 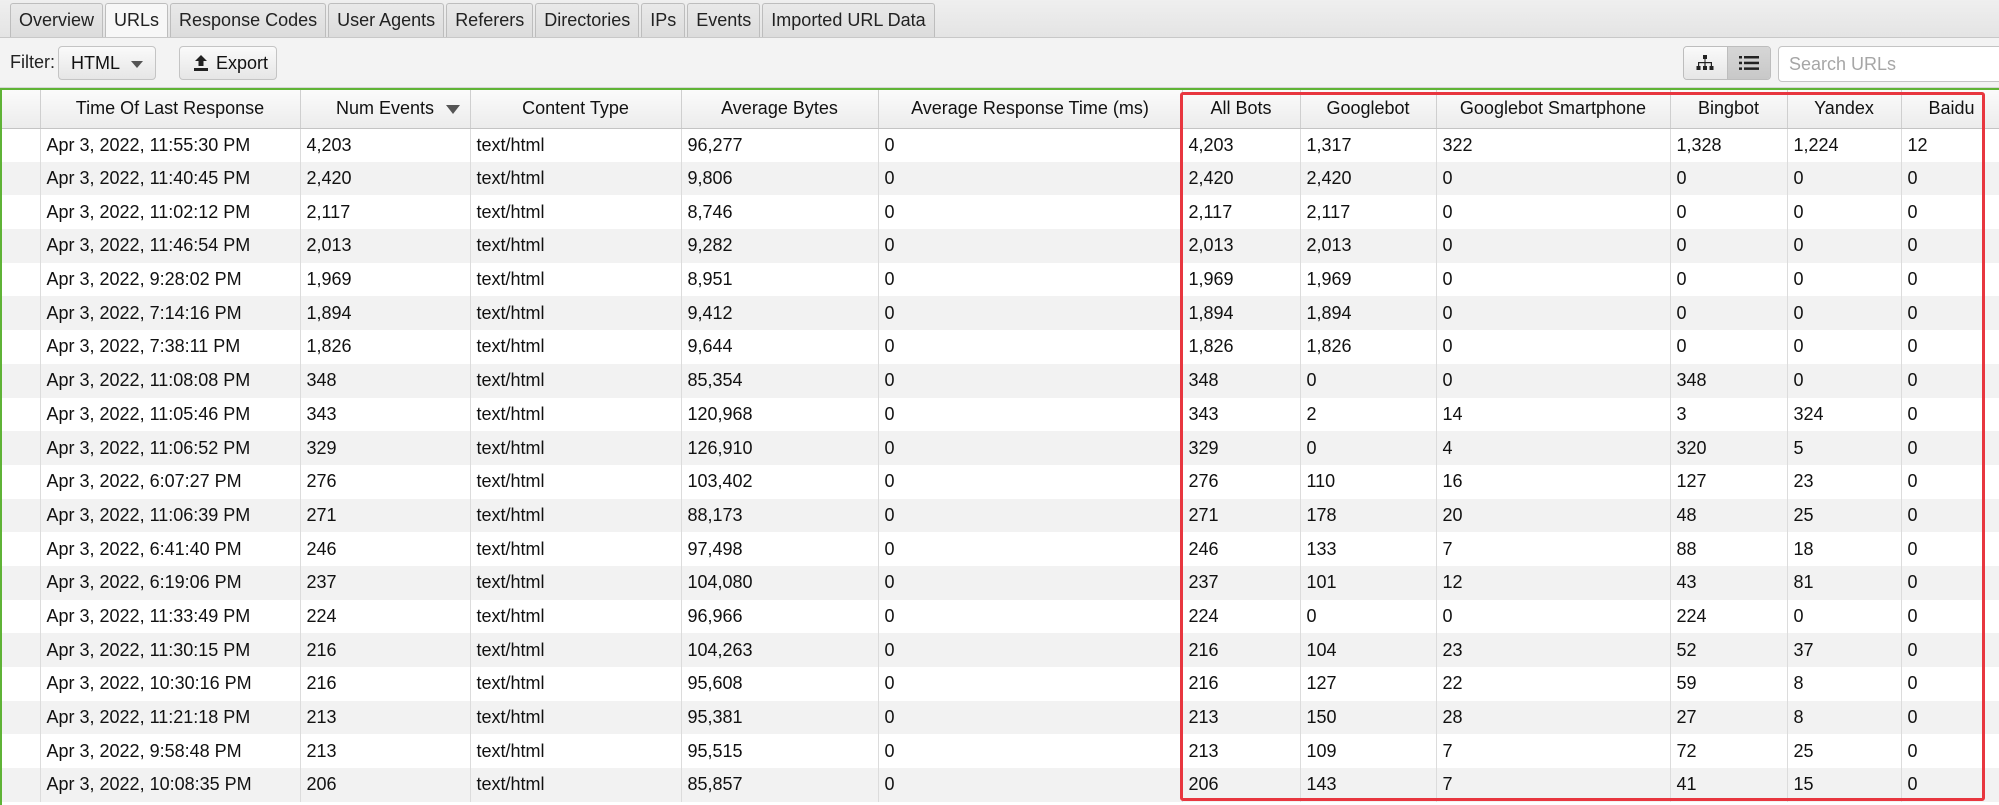 I want to click on table-cell: 43, so click(x=1729, y=582).